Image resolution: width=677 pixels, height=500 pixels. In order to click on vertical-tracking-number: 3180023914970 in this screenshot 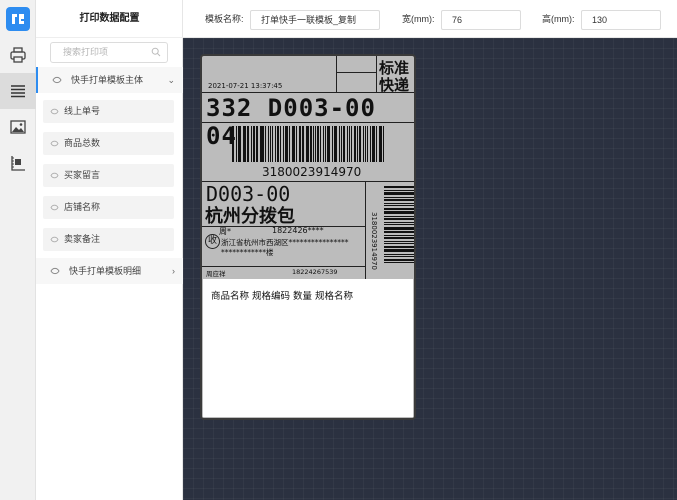, I will do `click(374, 241)`.